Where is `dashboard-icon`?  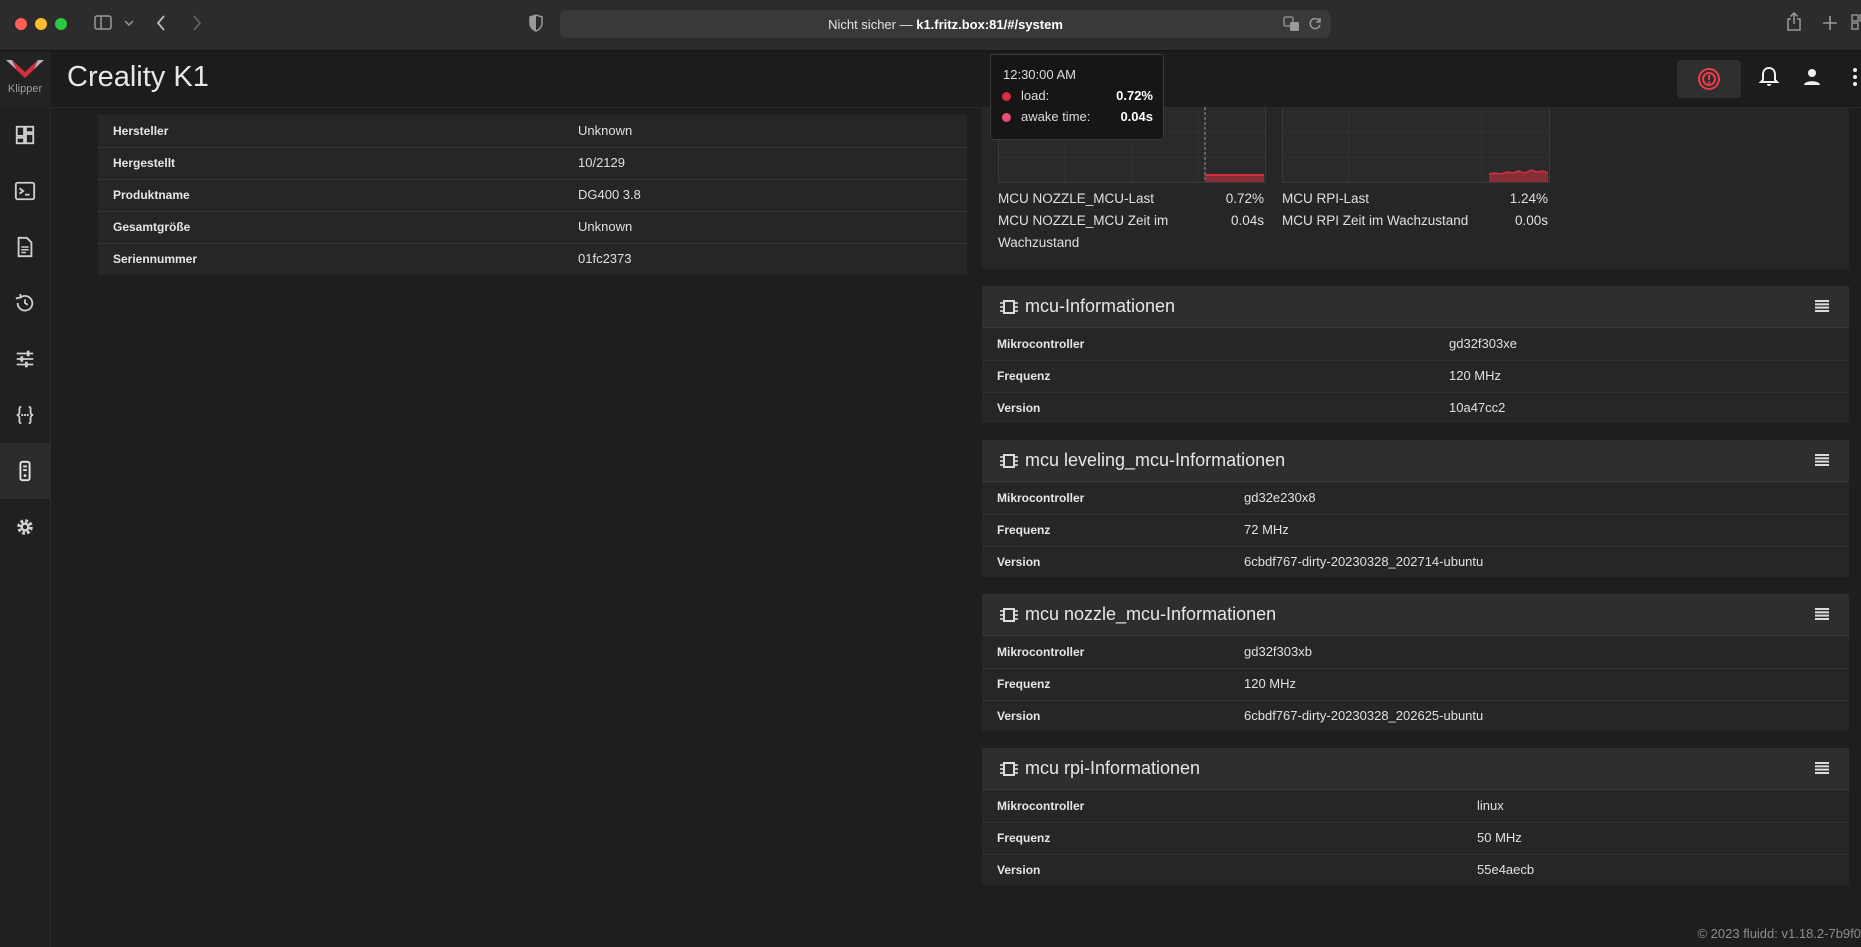 dashboard-icon is located at coordinates (25, 135).